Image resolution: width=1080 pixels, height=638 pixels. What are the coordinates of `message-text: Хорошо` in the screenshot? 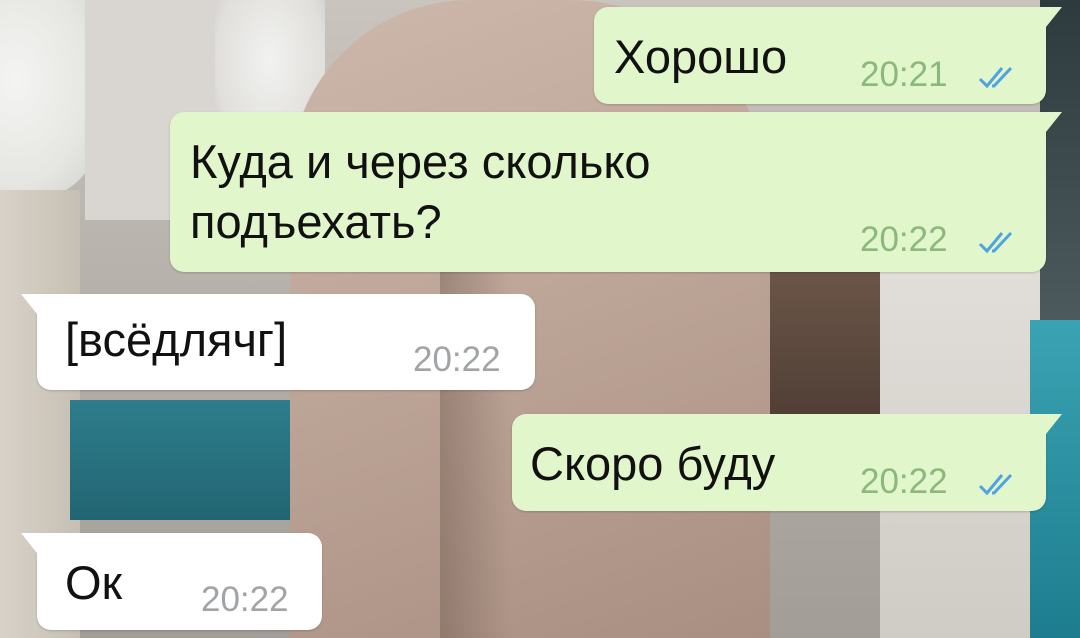 It's located at (701, 56).